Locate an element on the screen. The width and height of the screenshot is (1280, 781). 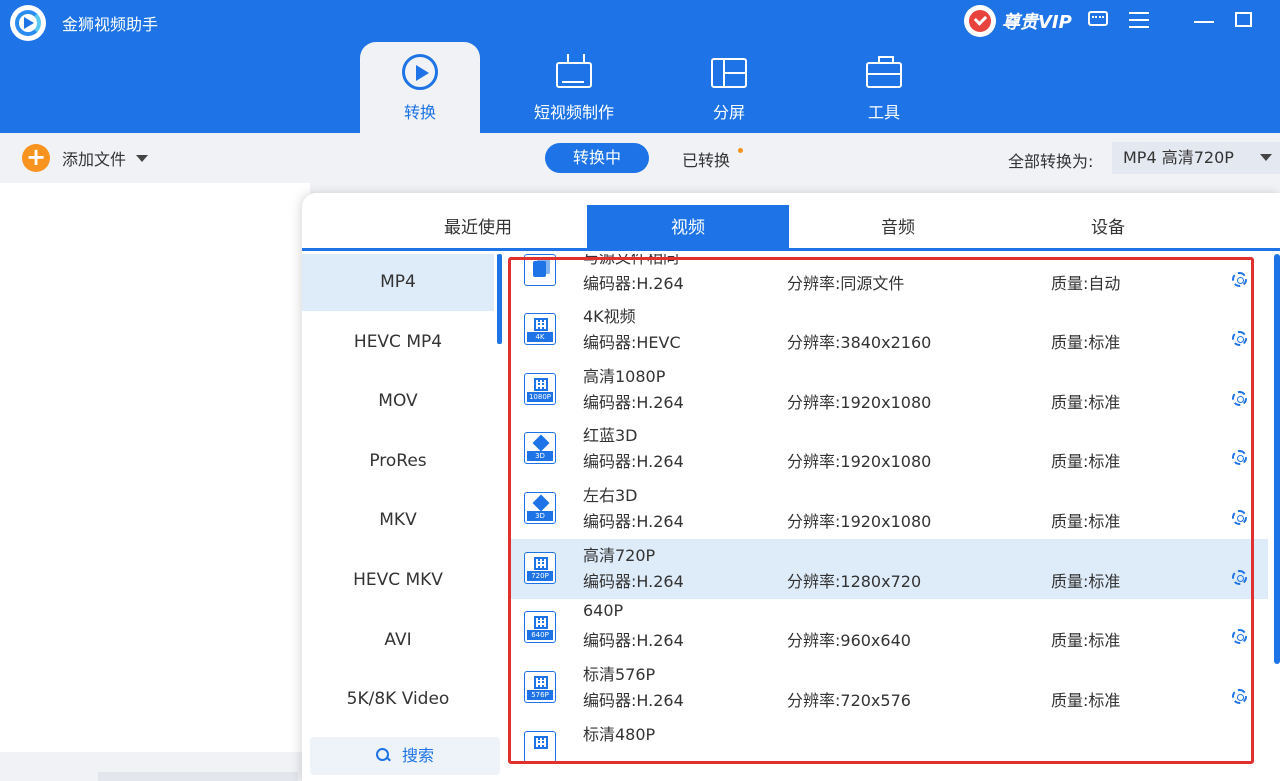
toolbox-icon is located at coordinates (884, 72).